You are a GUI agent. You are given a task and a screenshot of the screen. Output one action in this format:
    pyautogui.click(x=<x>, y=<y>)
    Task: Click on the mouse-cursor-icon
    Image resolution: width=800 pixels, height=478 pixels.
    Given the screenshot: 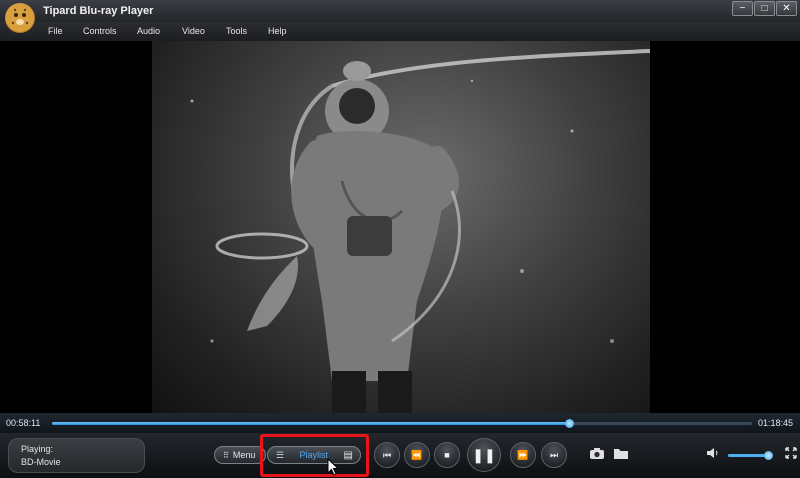 What is the action you would take?
    pyautogui.click(x=333, y=467)
    